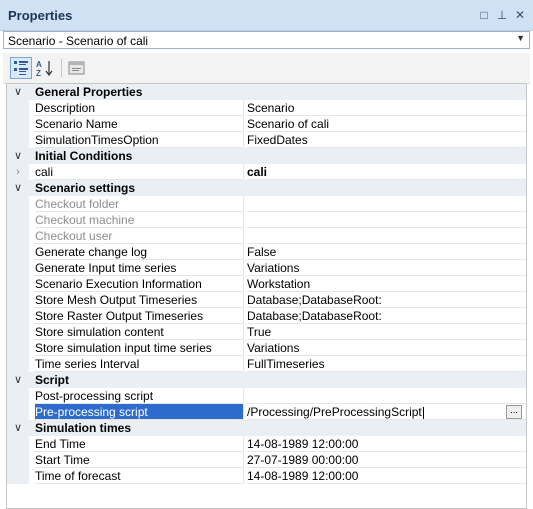  What do you see at coordinates (38, 73) in the screenshot?
I see `svg-text: Z` at bounding box center [38, 73].